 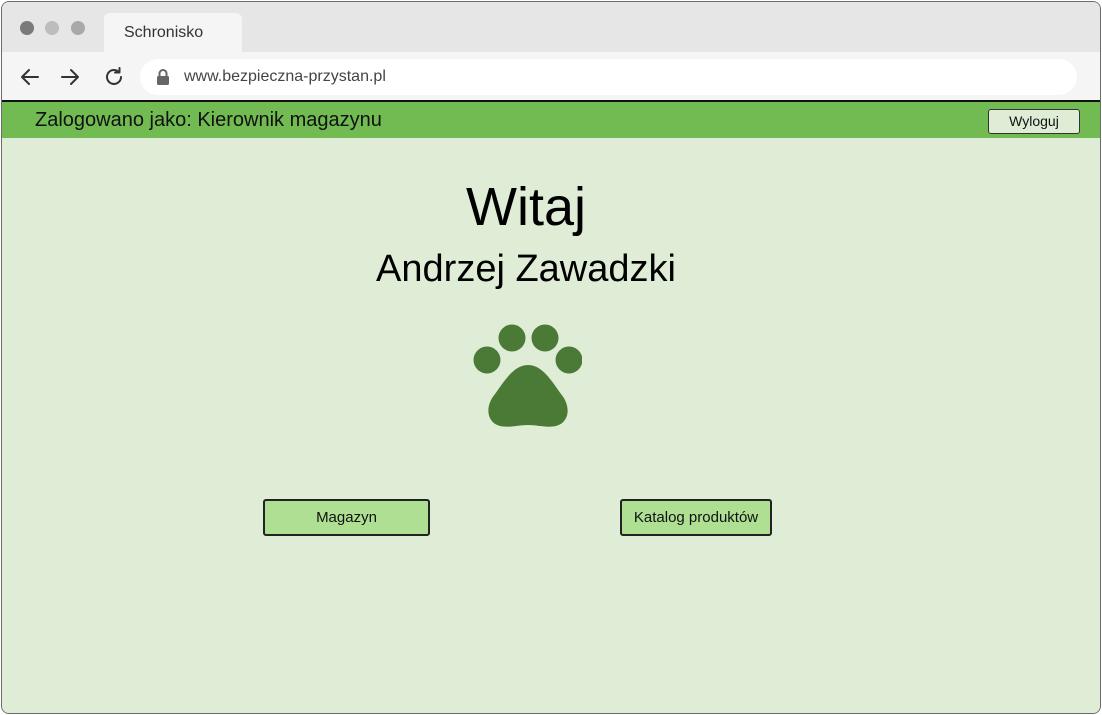 I want to click on window-close-dot, so click(x=27, y=28).